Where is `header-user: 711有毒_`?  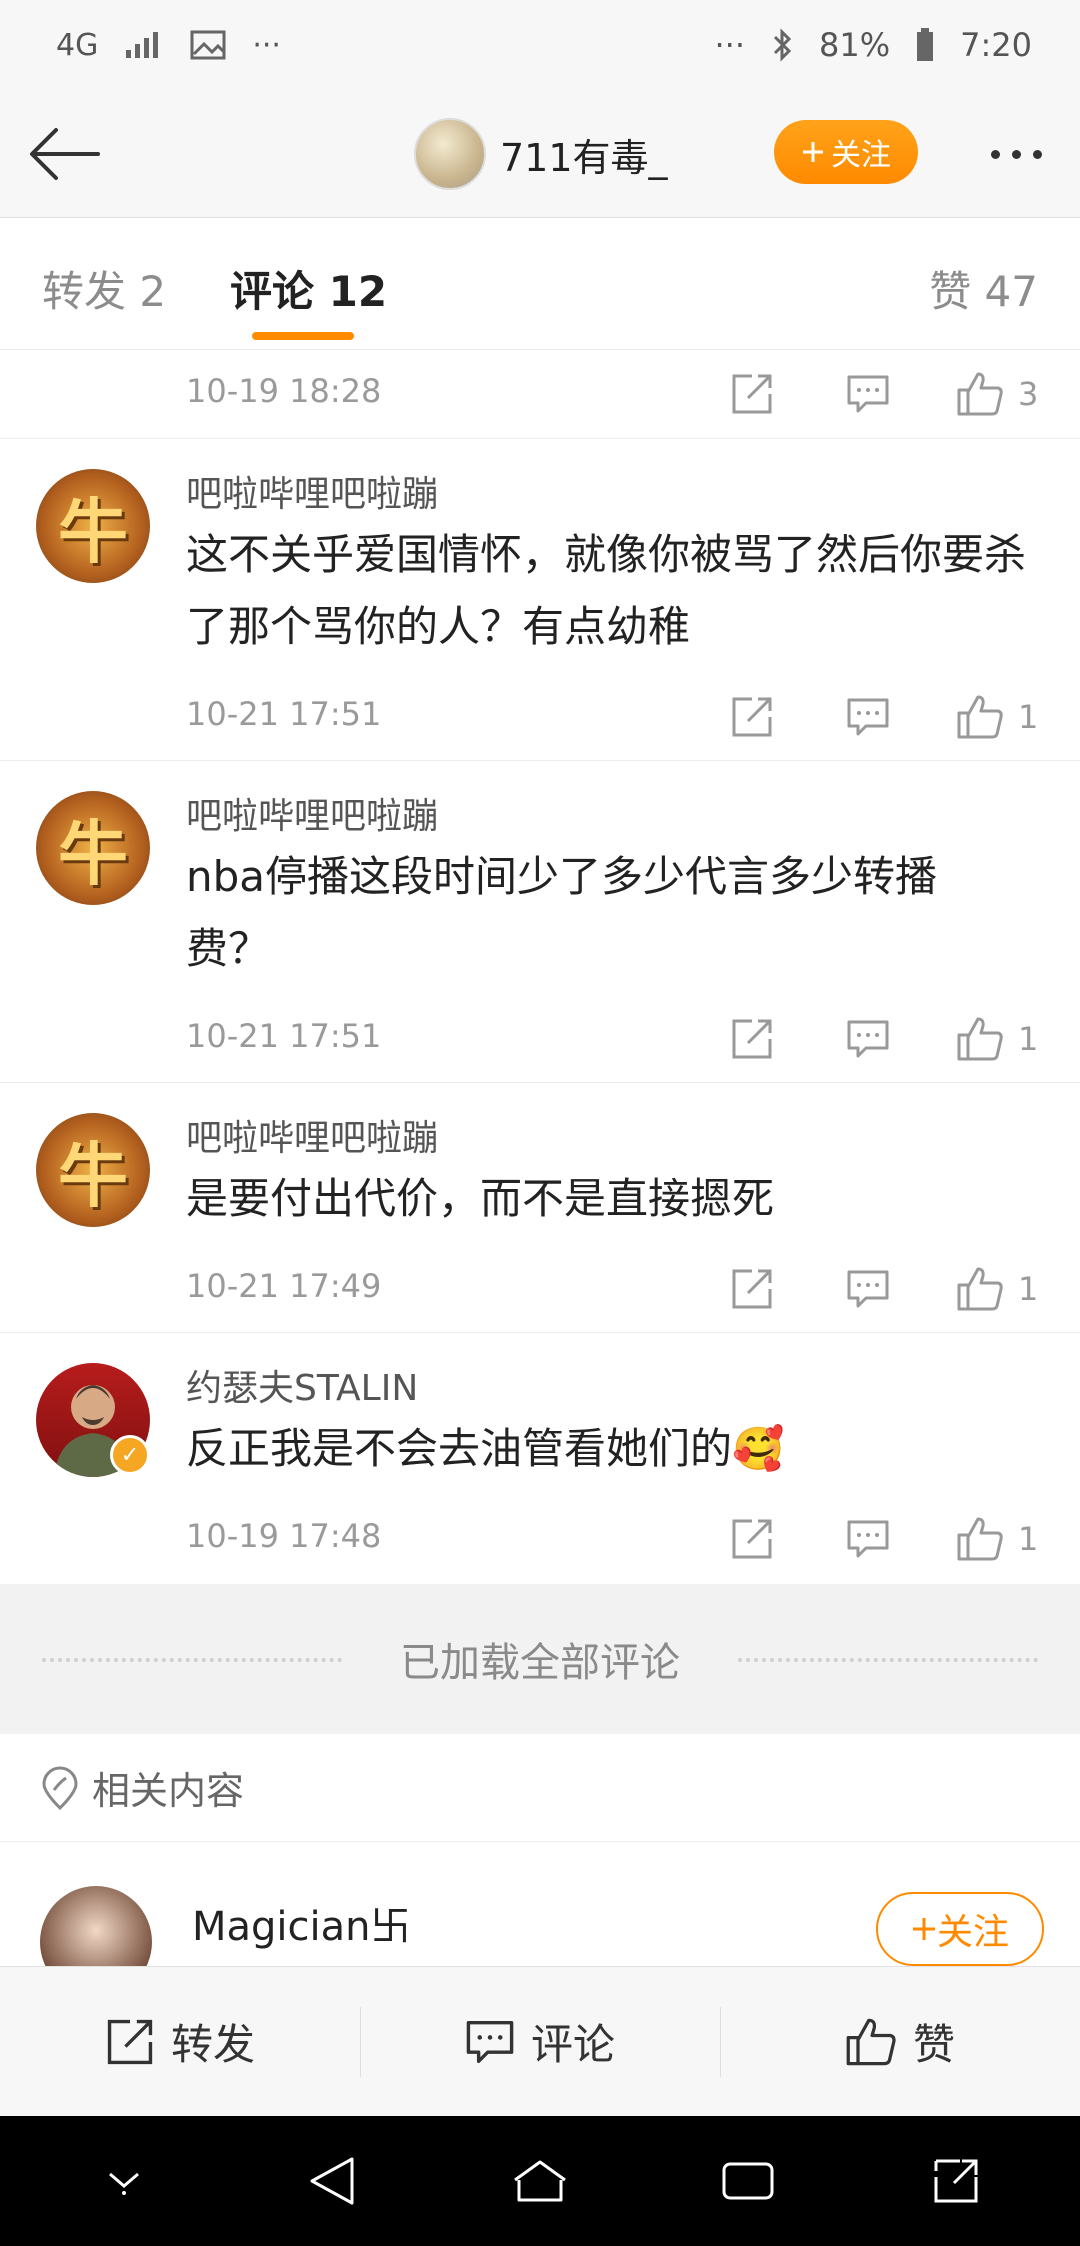 header-user: 711有毒_ is located at coordinates (541, 154).